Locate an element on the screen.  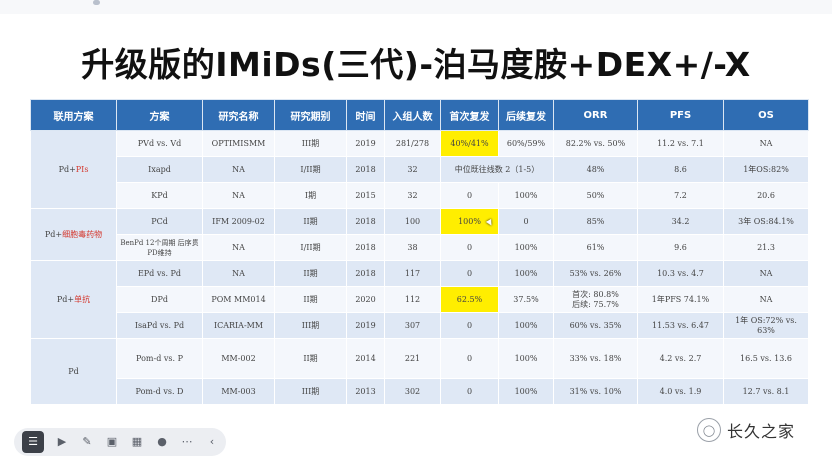
table-cell: 53% vs. 26% is located at coordinates (595, 273).